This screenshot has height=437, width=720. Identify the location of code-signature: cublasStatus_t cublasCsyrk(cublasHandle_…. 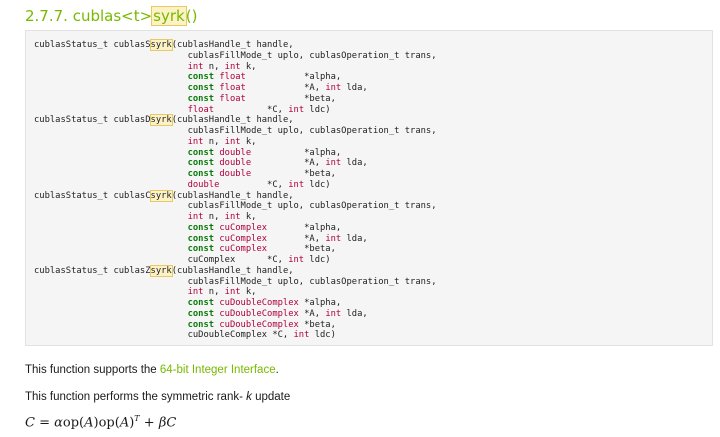
(164, 195).